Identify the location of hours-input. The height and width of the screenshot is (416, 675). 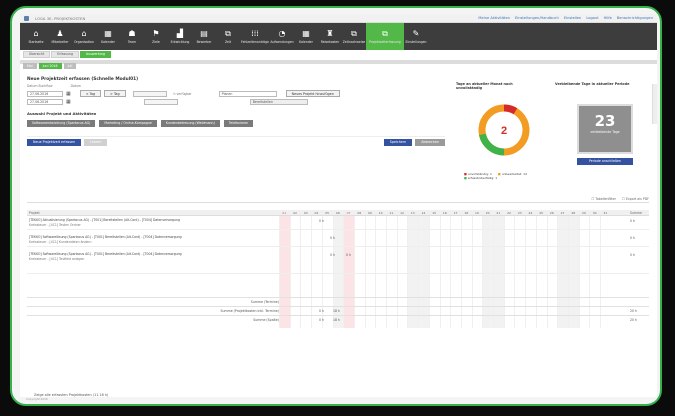
(149, 93).